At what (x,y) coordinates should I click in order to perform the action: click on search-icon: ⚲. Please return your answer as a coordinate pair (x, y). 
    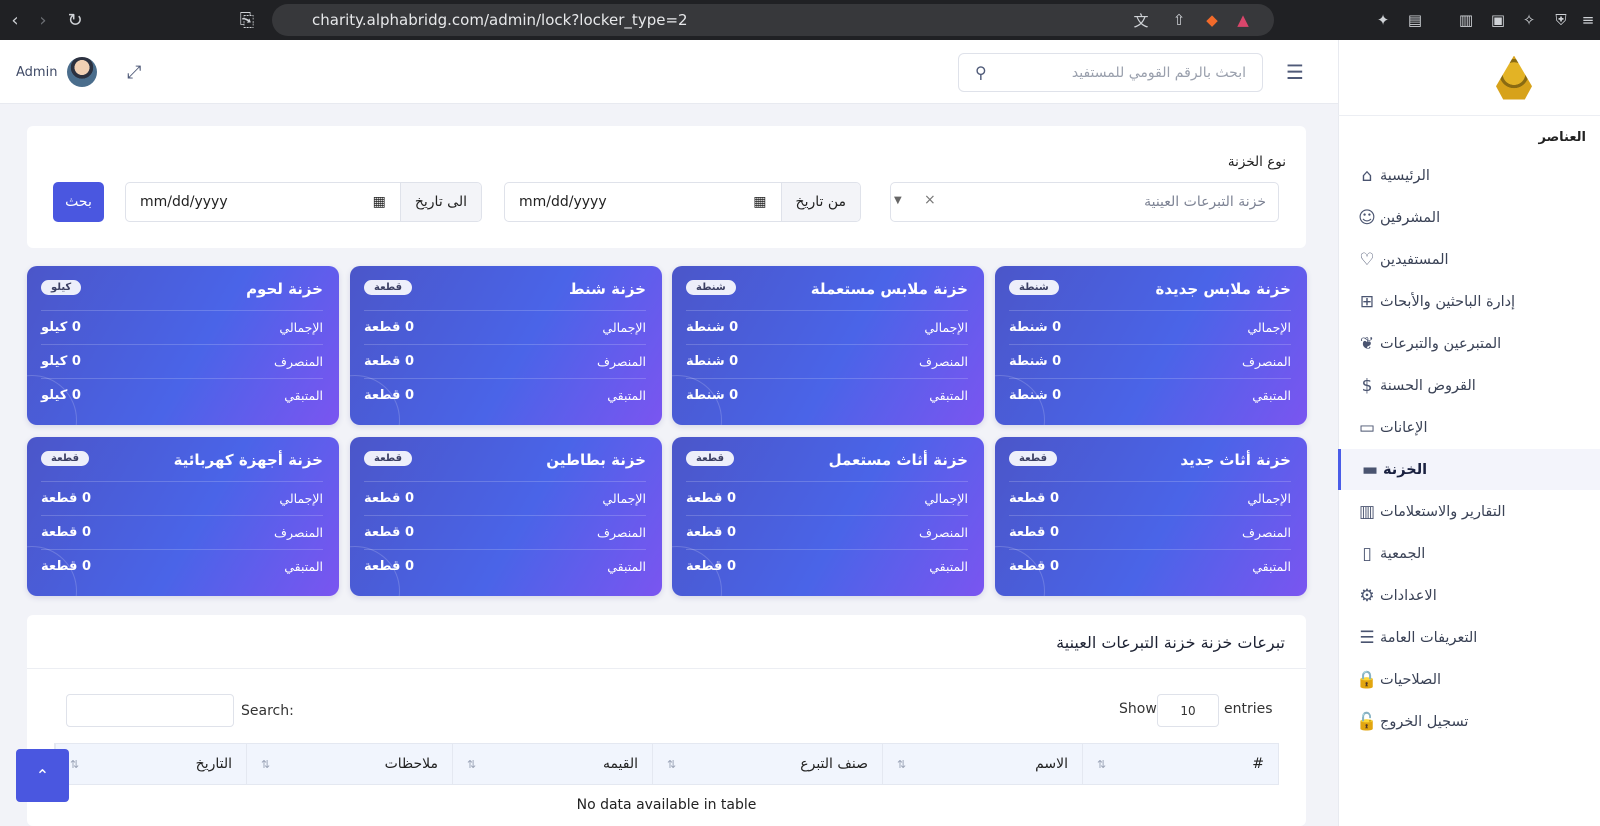
    Looking at the image, I should click on (981, 72).